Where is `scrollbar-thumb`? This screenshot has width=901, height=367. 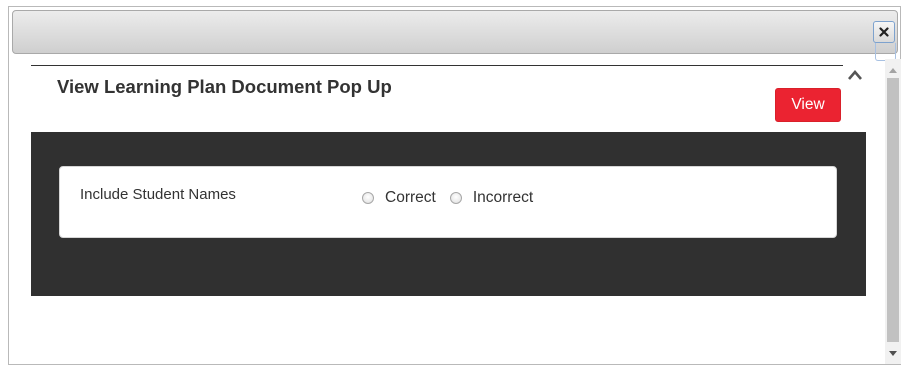
scrollbar-thumb is located at coordinates (893, 210).